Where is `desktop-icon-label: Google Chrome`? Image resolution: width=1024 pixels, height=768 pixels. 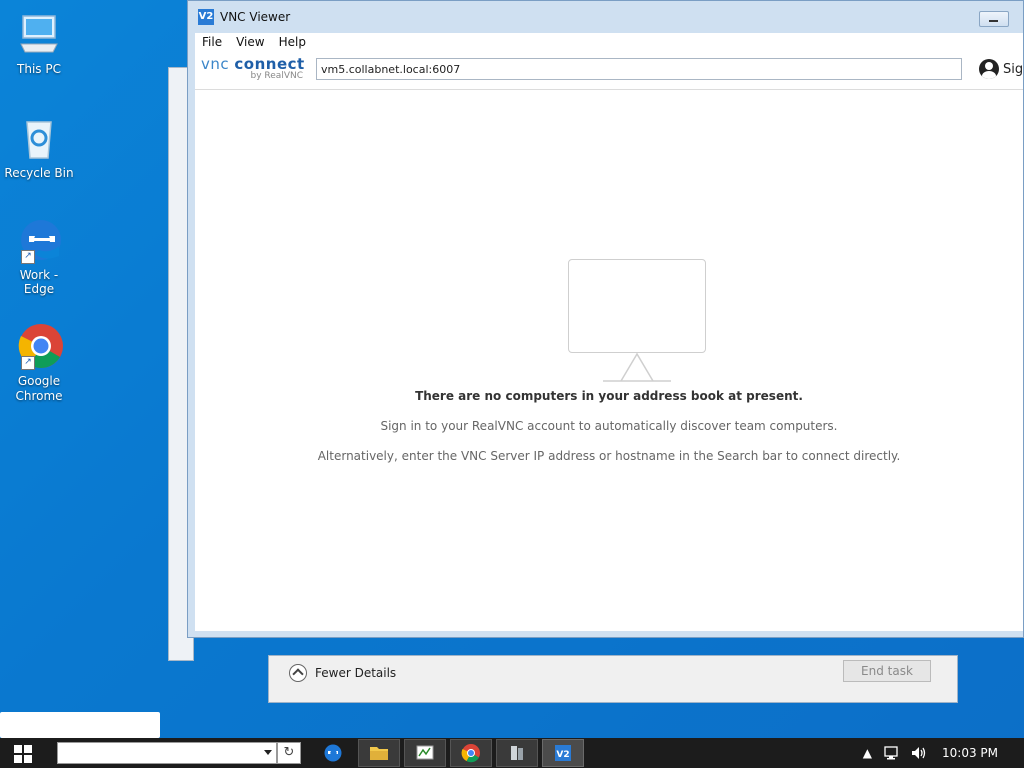
desktop-icon-label: Google Chrome is located at coordinates (39, 388).